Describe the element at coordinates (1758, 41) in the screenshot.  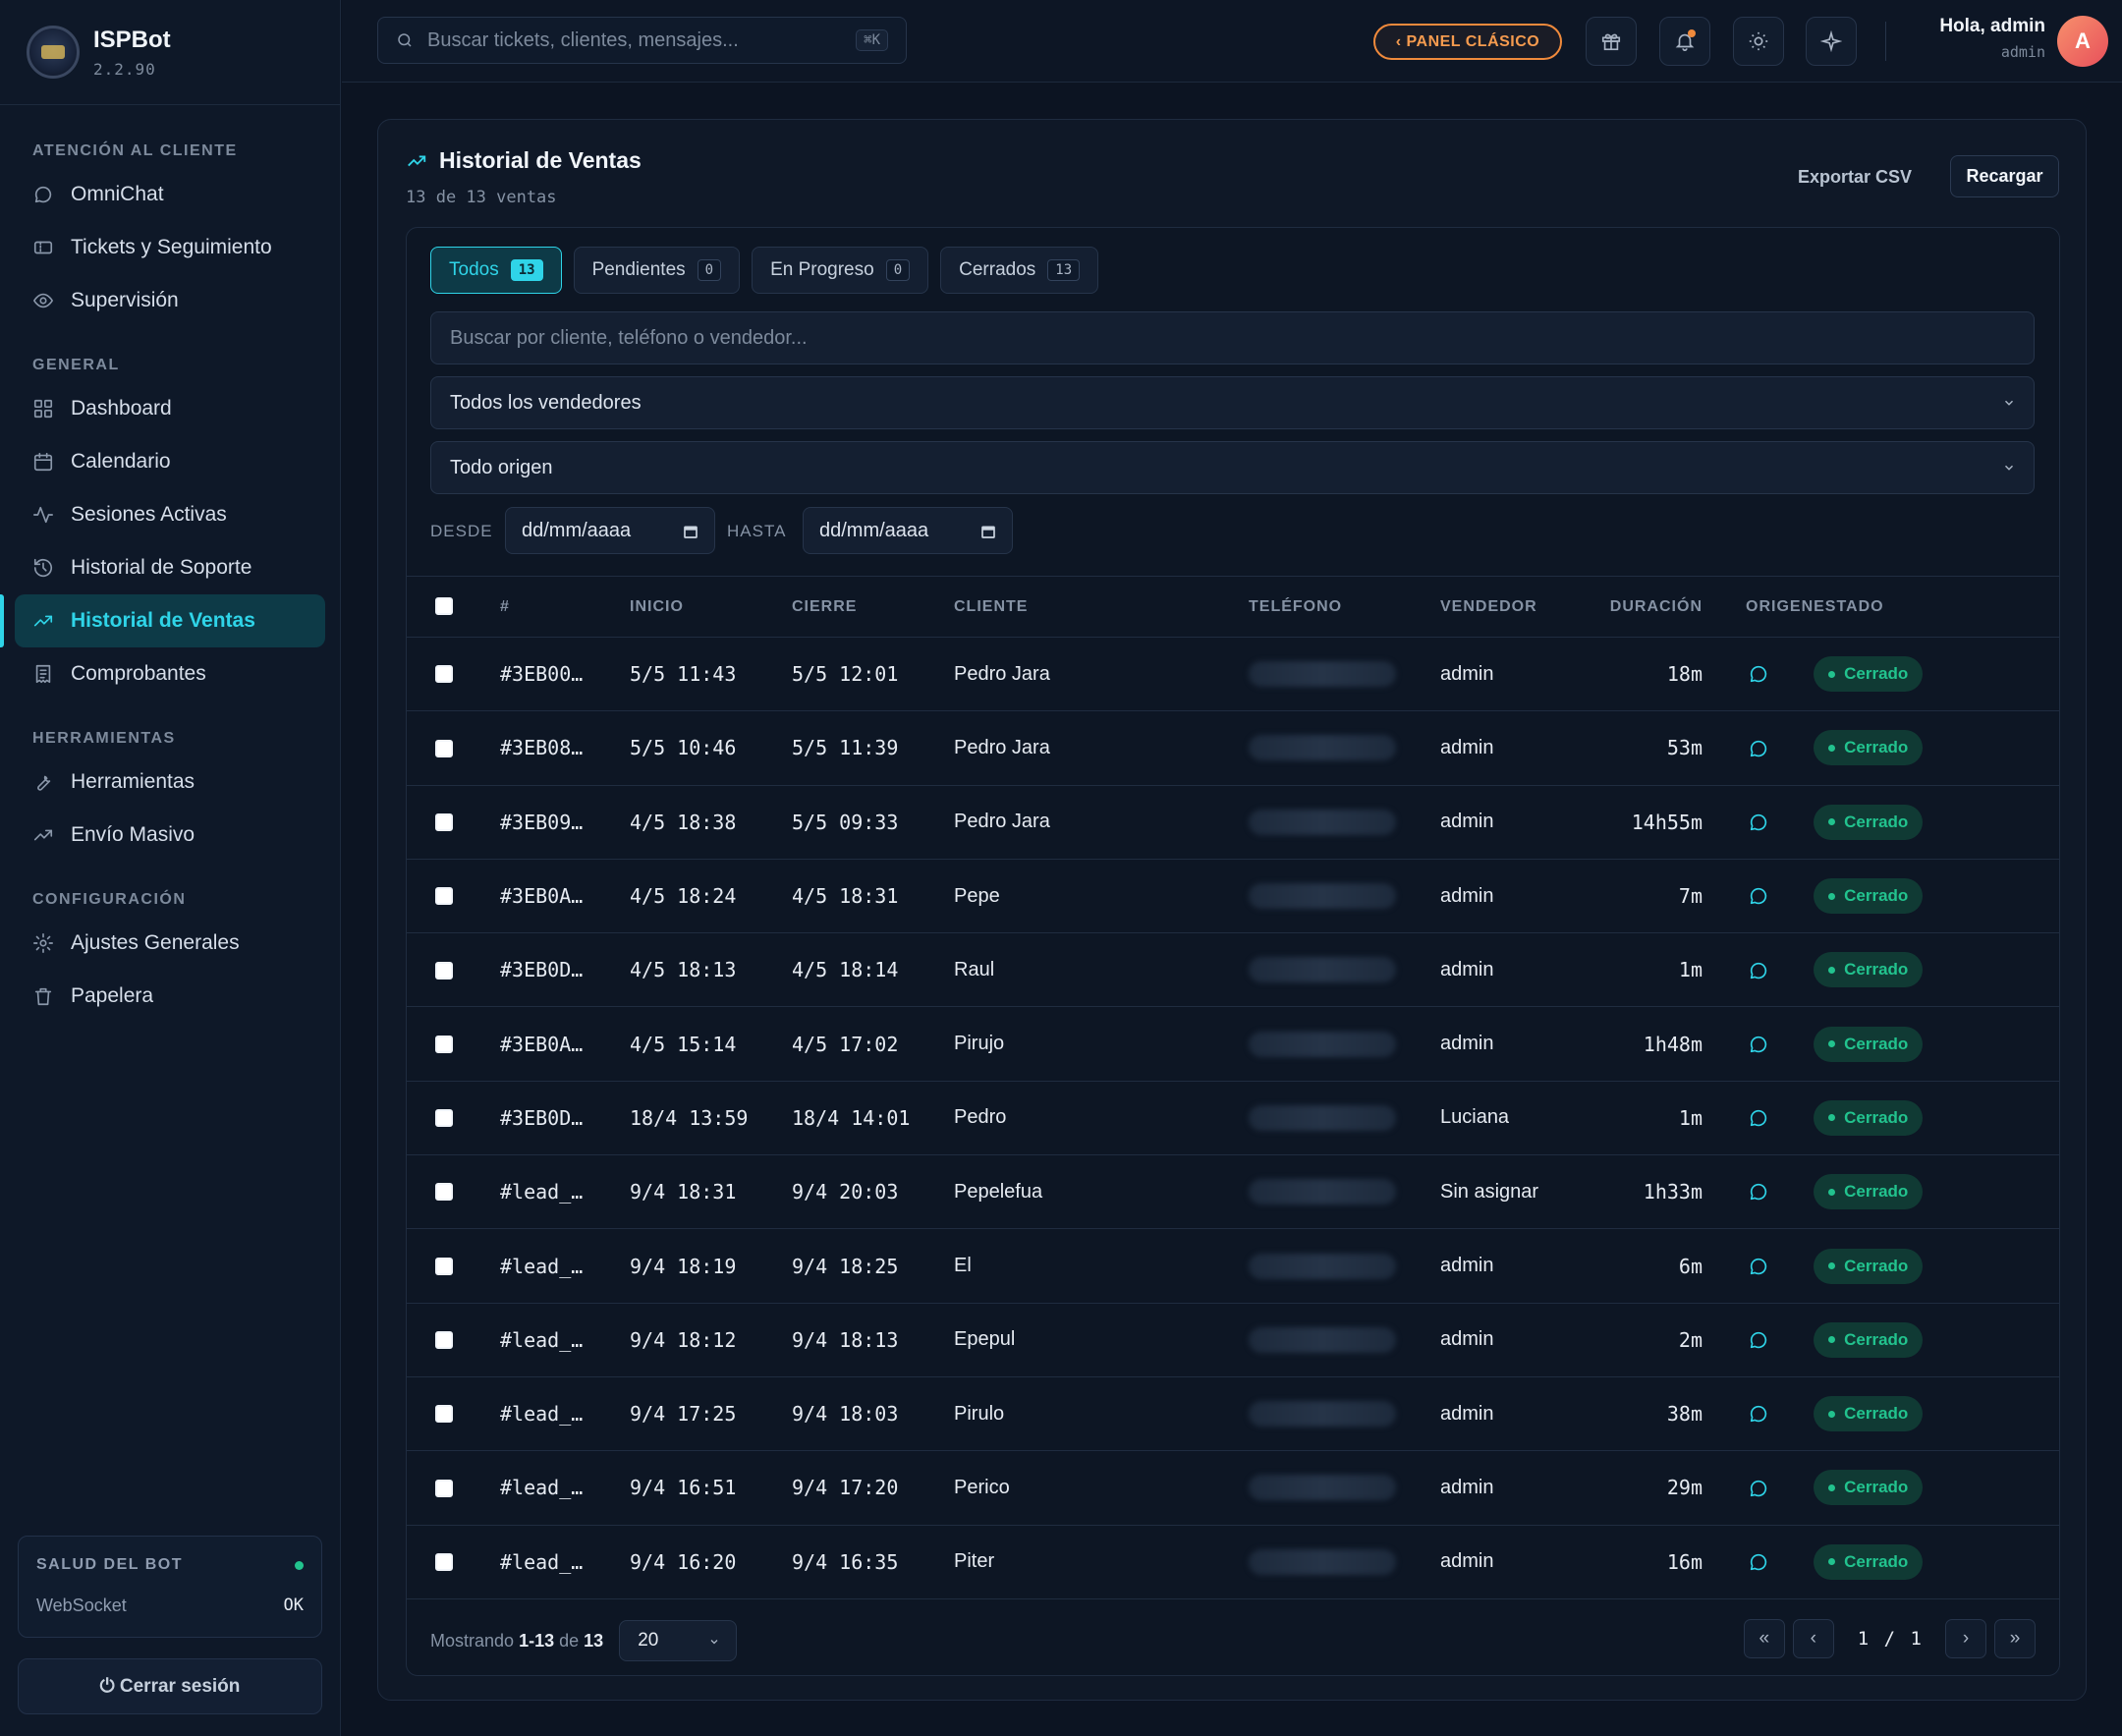
I see `theme-toggle-button` at that location.